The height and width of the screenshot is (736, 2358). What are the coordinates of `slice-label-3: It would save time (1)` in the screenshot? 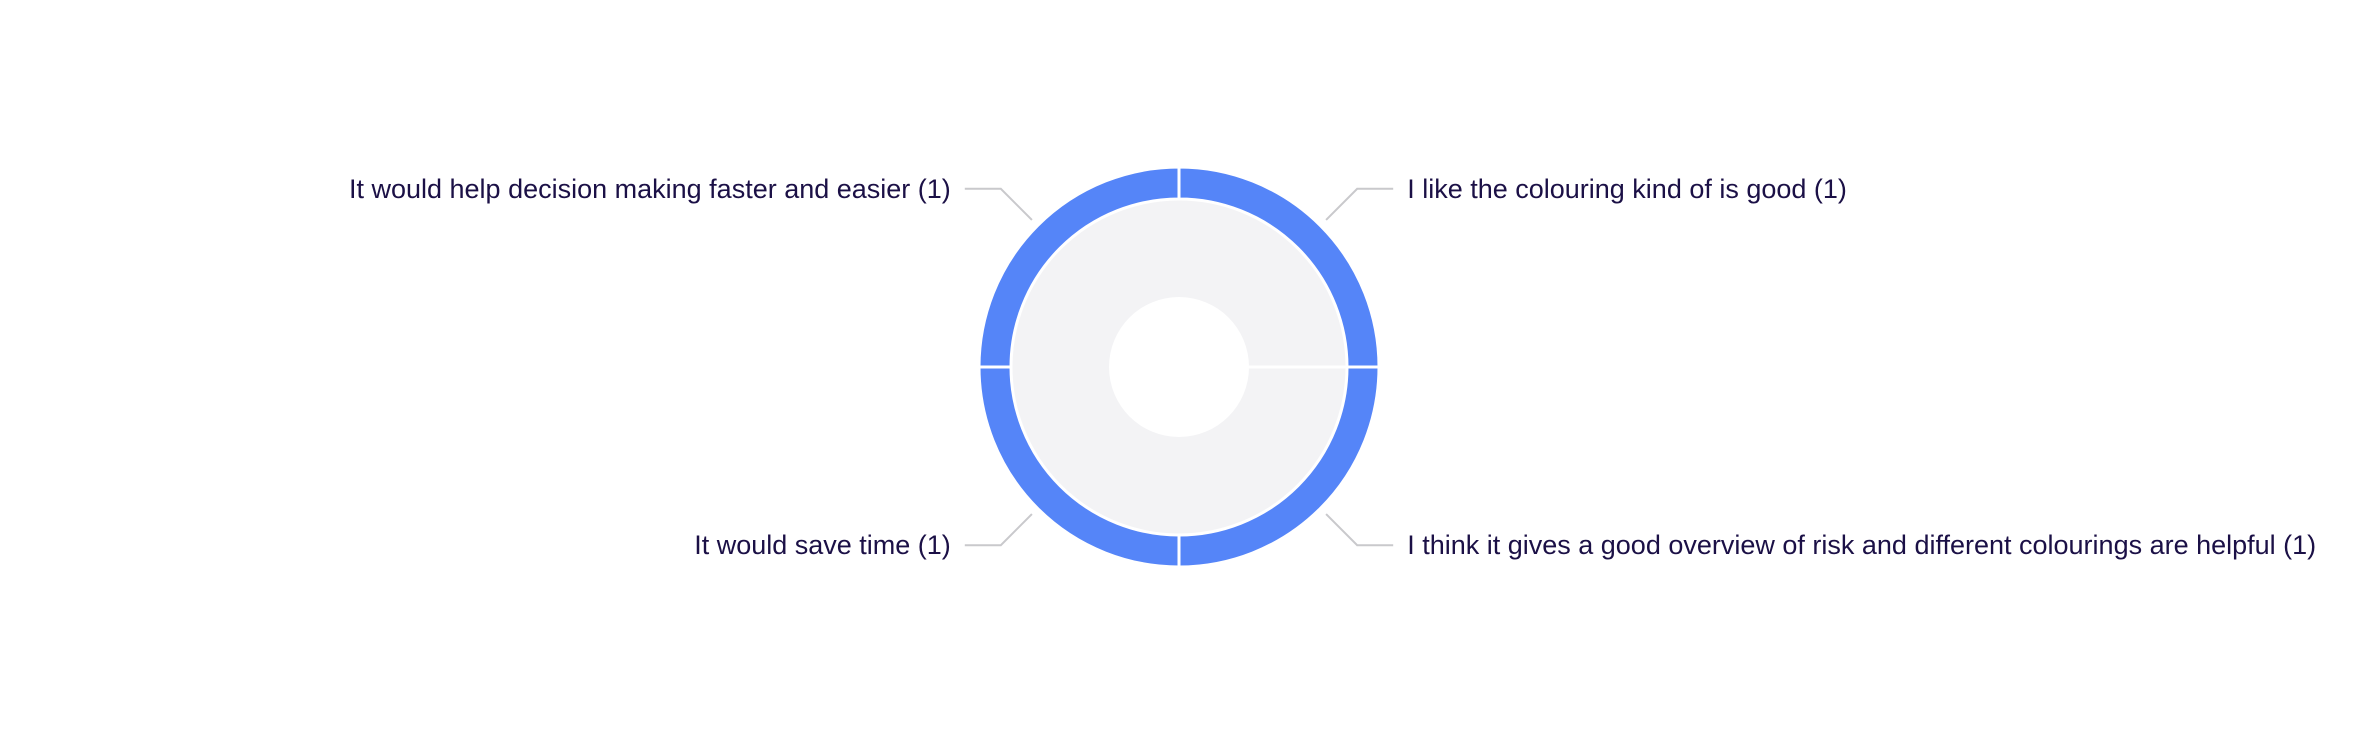 It's located at (822, 545).